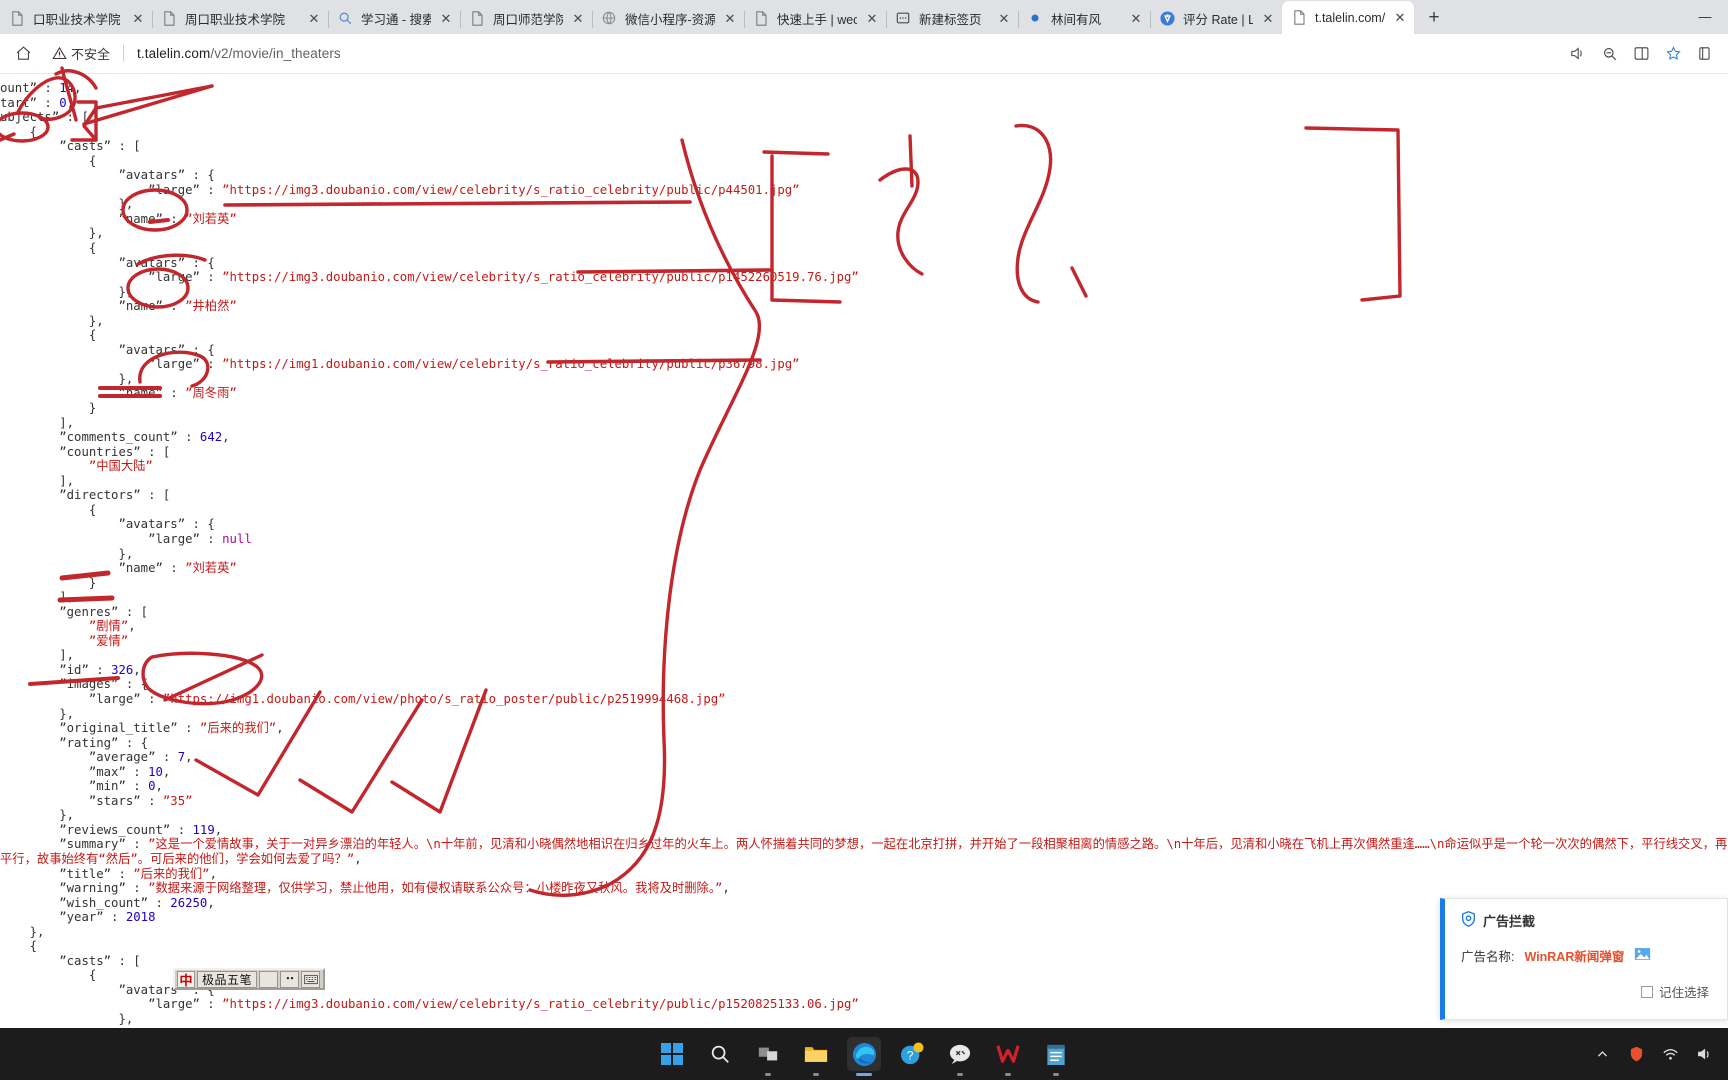  Describe the element at coordinates (1056, 1056) in the screenshot. I see `notes-button` at that location.